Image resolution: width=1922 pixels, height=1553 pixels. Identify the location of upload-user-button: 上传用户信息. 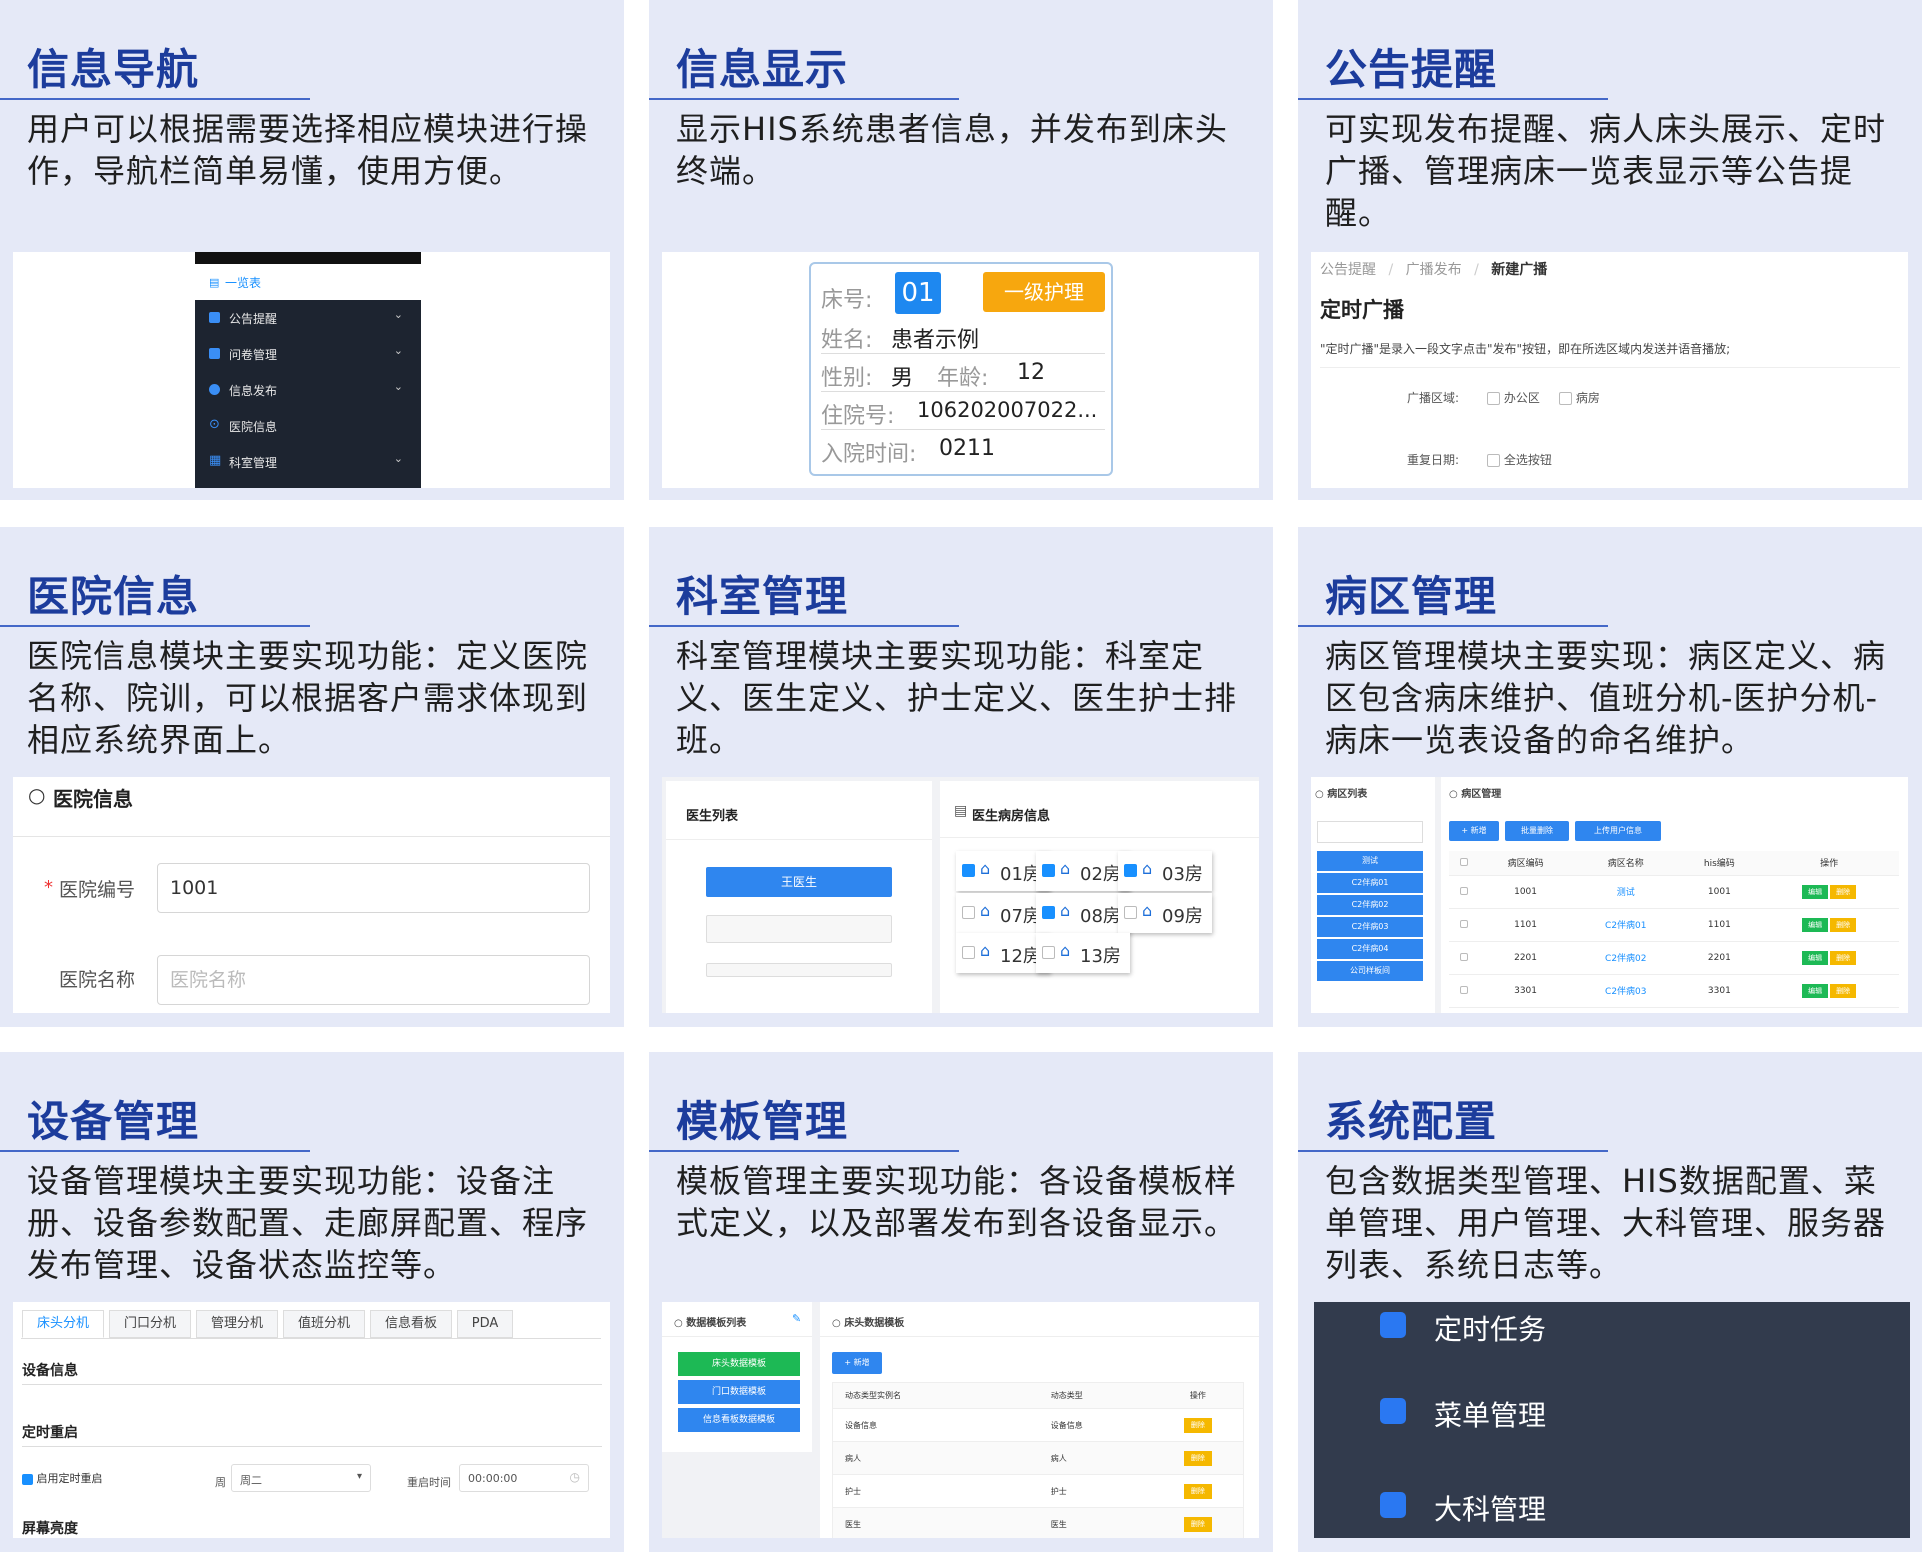
(1618, 831).